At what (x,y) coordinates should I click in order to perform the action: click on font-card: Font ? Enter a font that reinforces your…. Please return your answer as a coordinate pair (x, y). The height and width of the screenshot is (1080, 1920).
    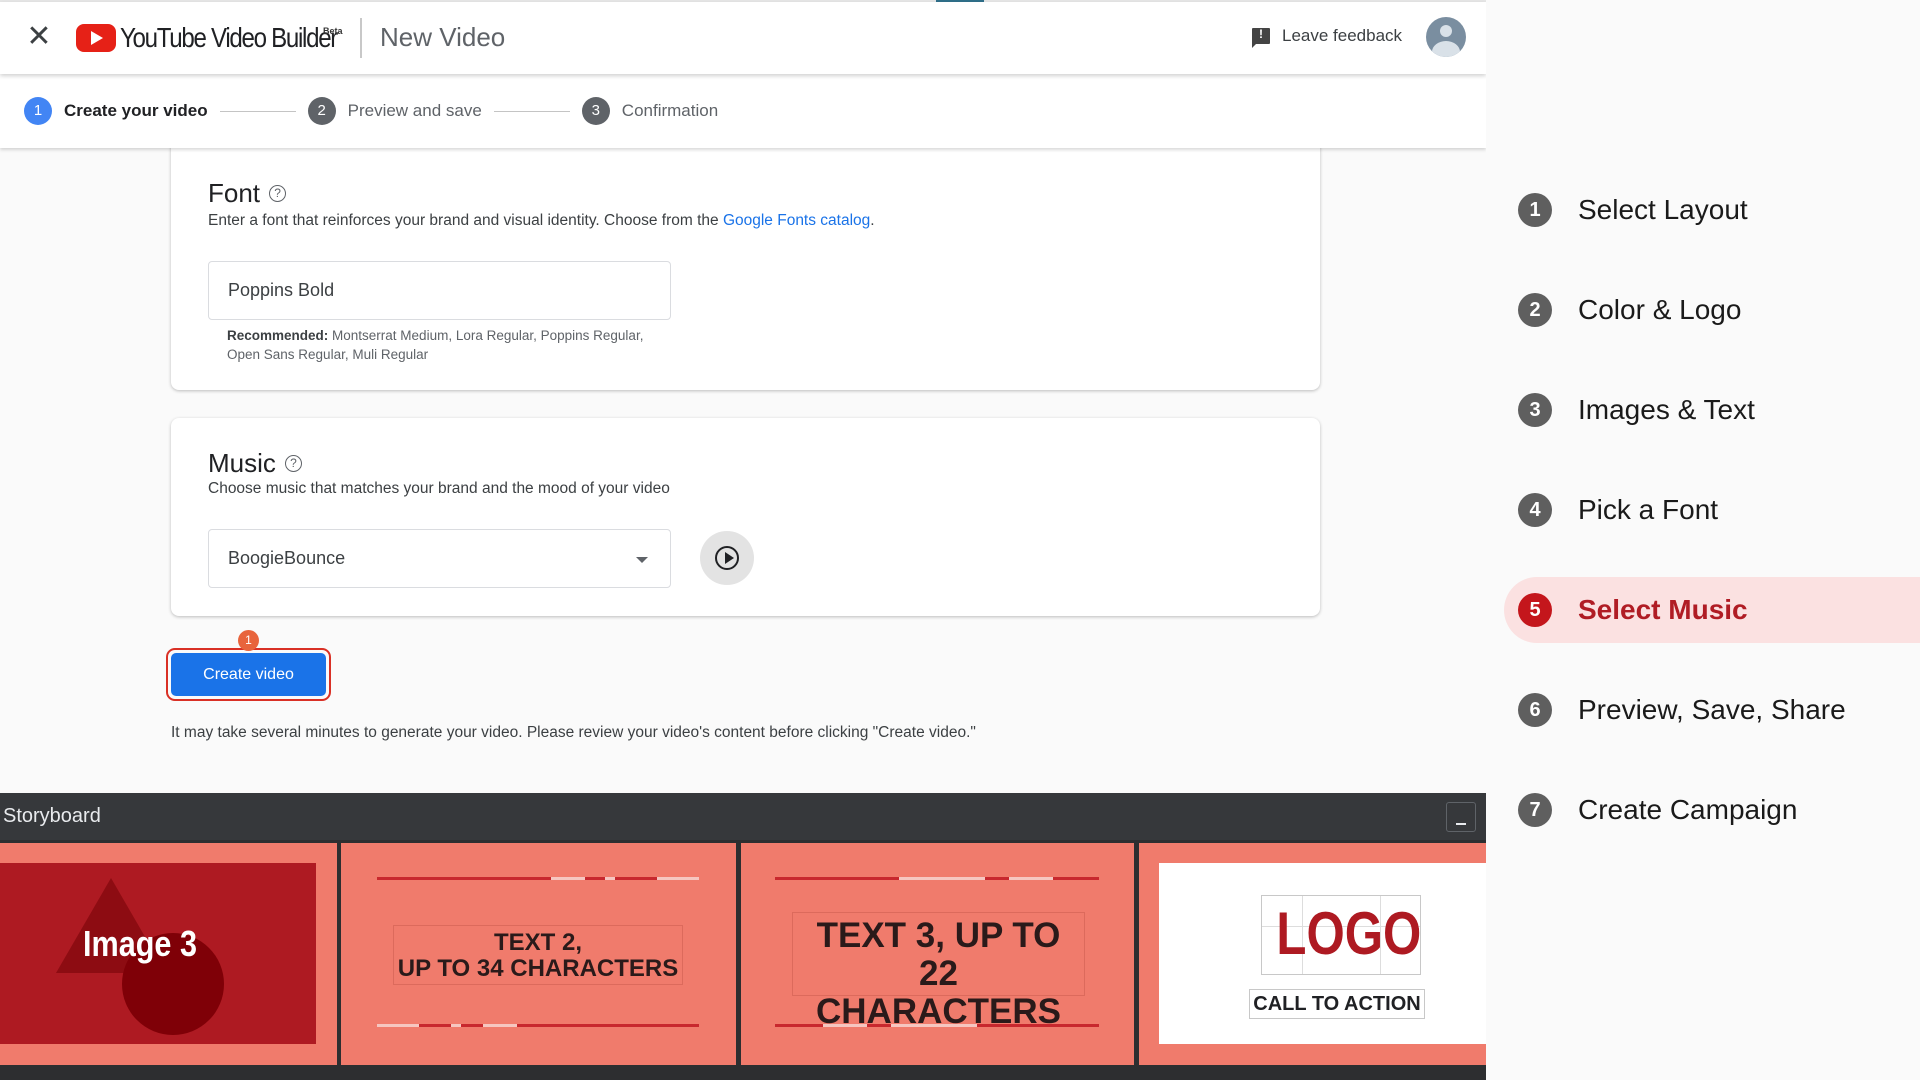
    Looking at the image, I should click on (745, 260).